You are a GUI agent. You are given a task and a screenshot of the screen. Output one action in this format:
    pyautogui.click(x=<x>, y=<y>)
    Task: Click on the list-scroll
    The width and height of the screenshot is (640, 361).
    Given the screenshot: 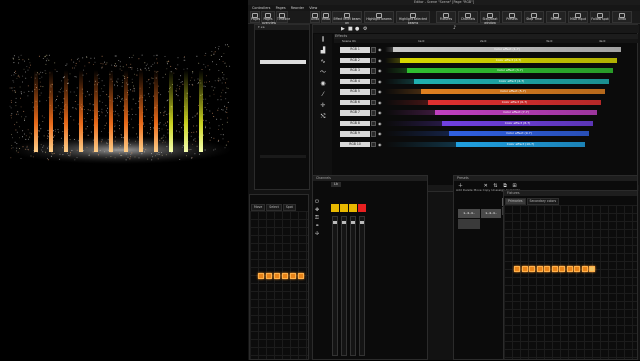 What is the action you would take?
    pyautogui.click(x=283, y=156)
    